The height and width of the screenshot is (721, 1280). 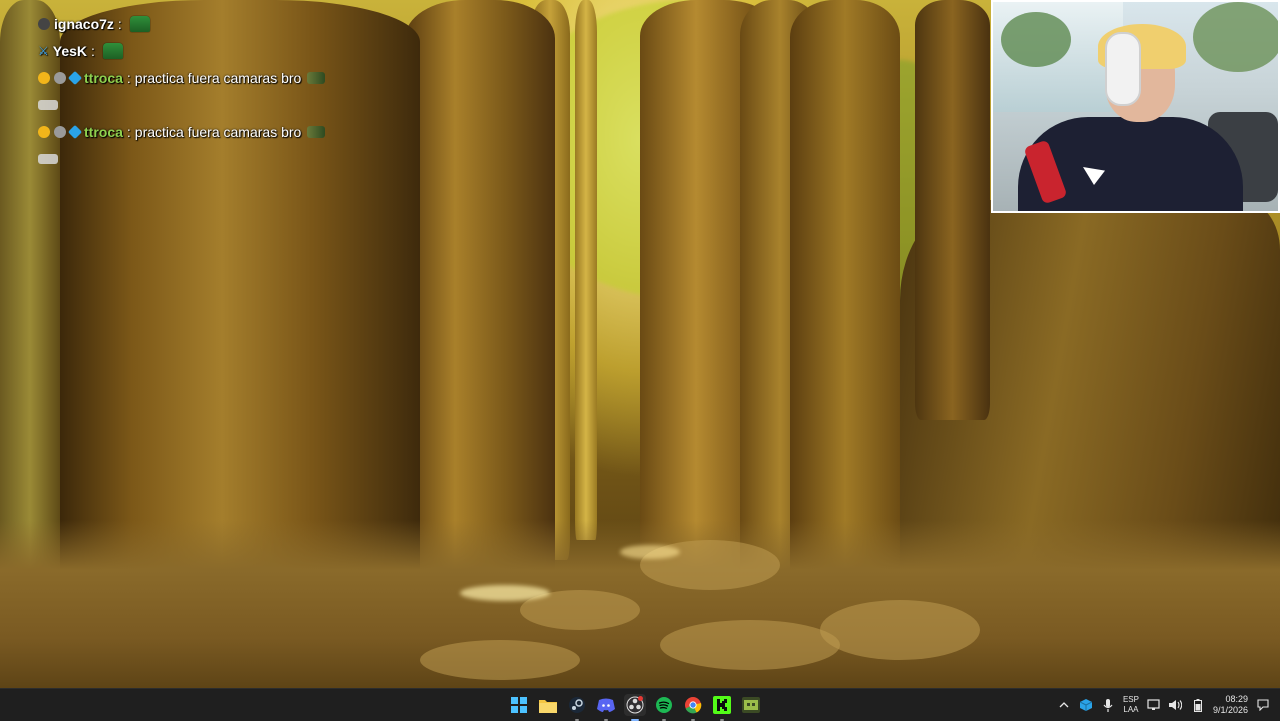 I want to click on cube-tray-icon, so click(x=1085, y=705).